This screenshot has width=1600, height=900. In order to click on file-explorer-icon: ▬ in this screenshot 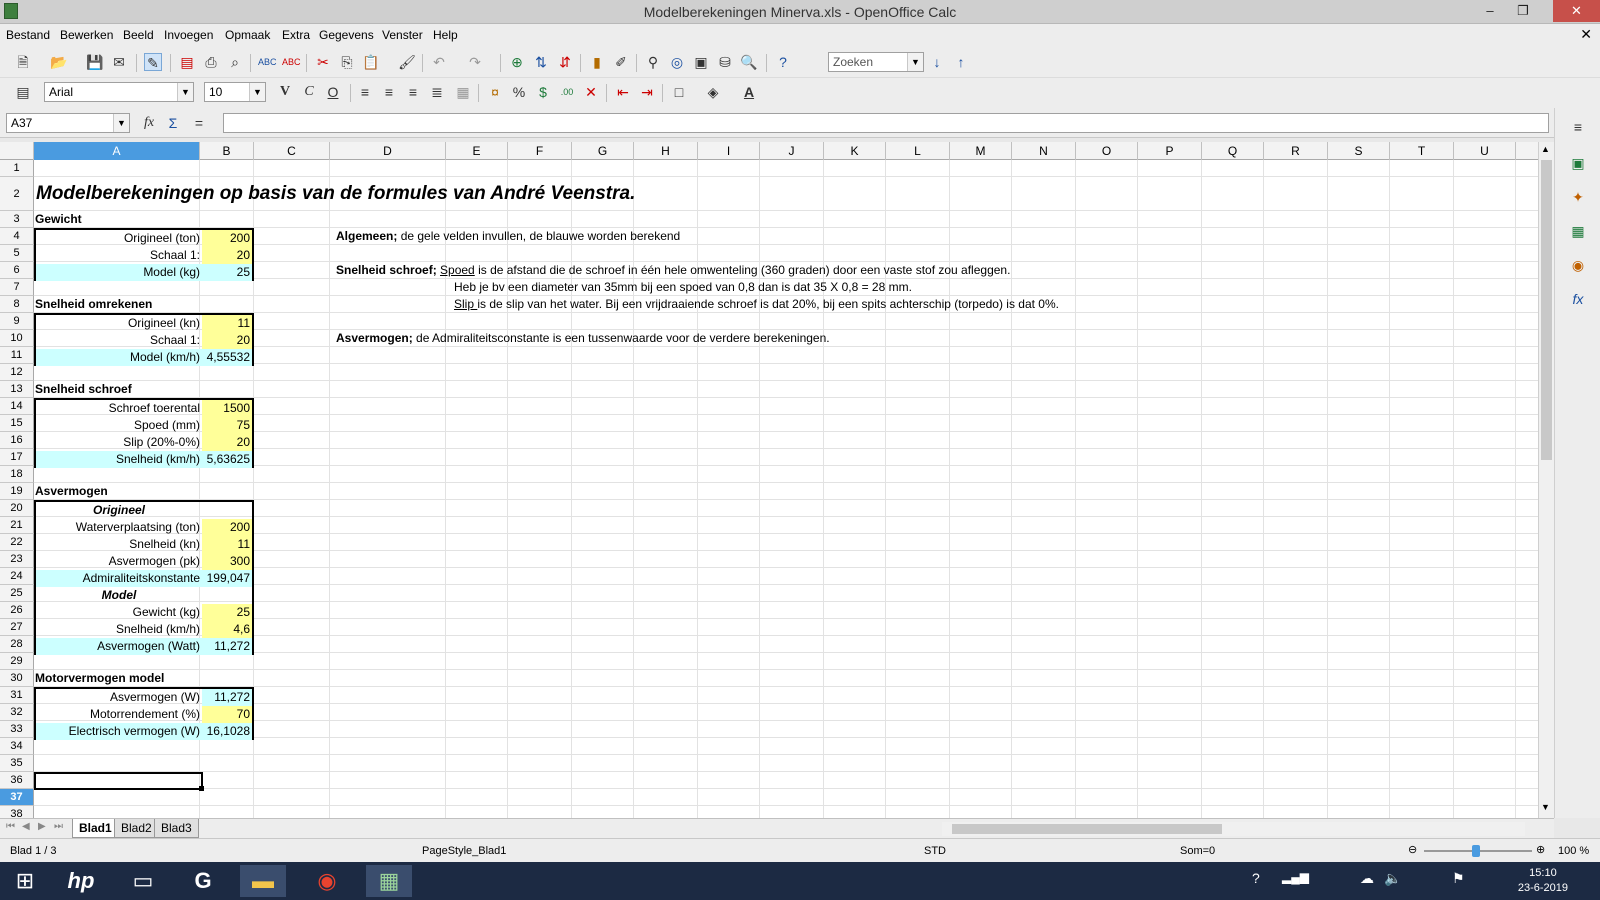, I will do `click(263, 881)`.